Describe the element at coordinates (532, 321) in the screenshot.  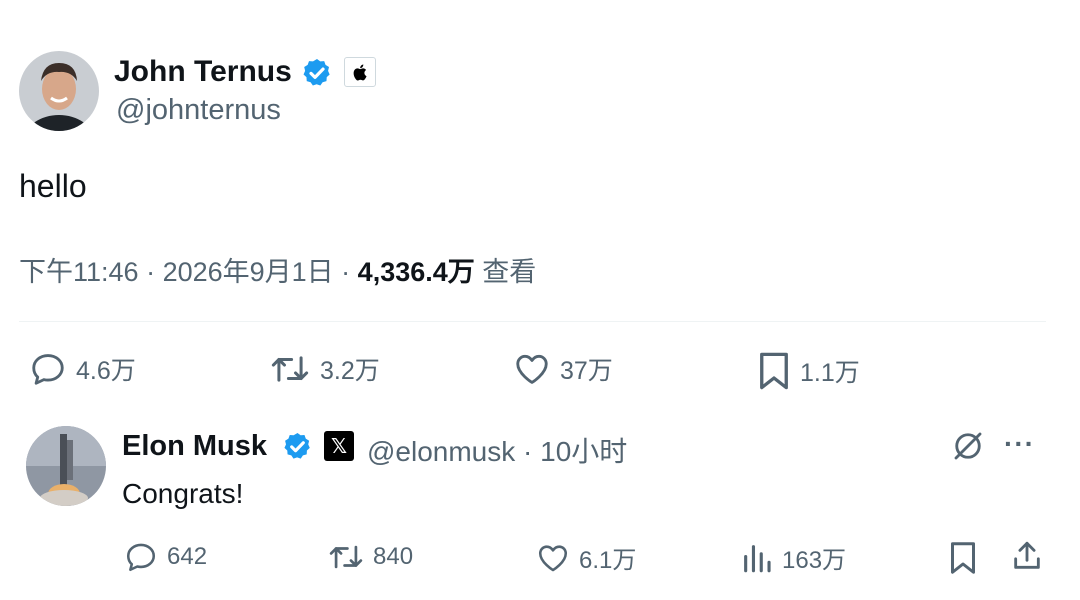
I see `divider` at that location.